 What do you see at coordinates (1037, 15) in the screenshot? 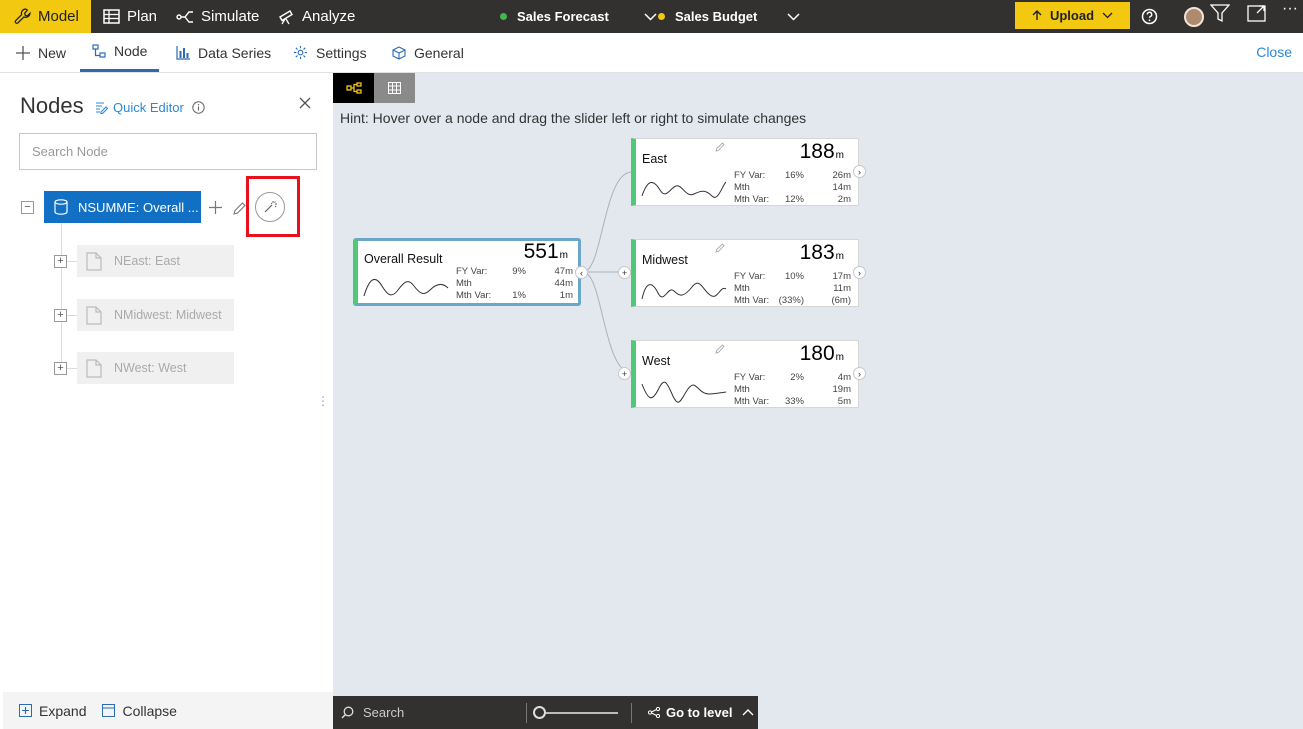
I see `upload-arrow-icon` at bounding box center [1037, 15].